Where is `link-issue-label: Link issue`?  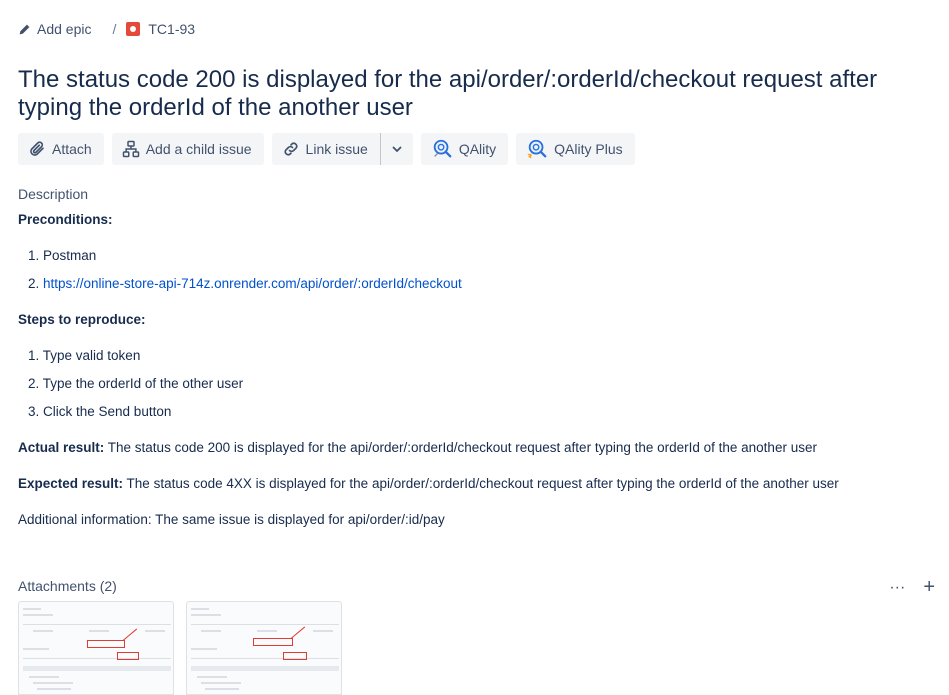
link-issue-label: Link issue is located at coordinates (336, 149).